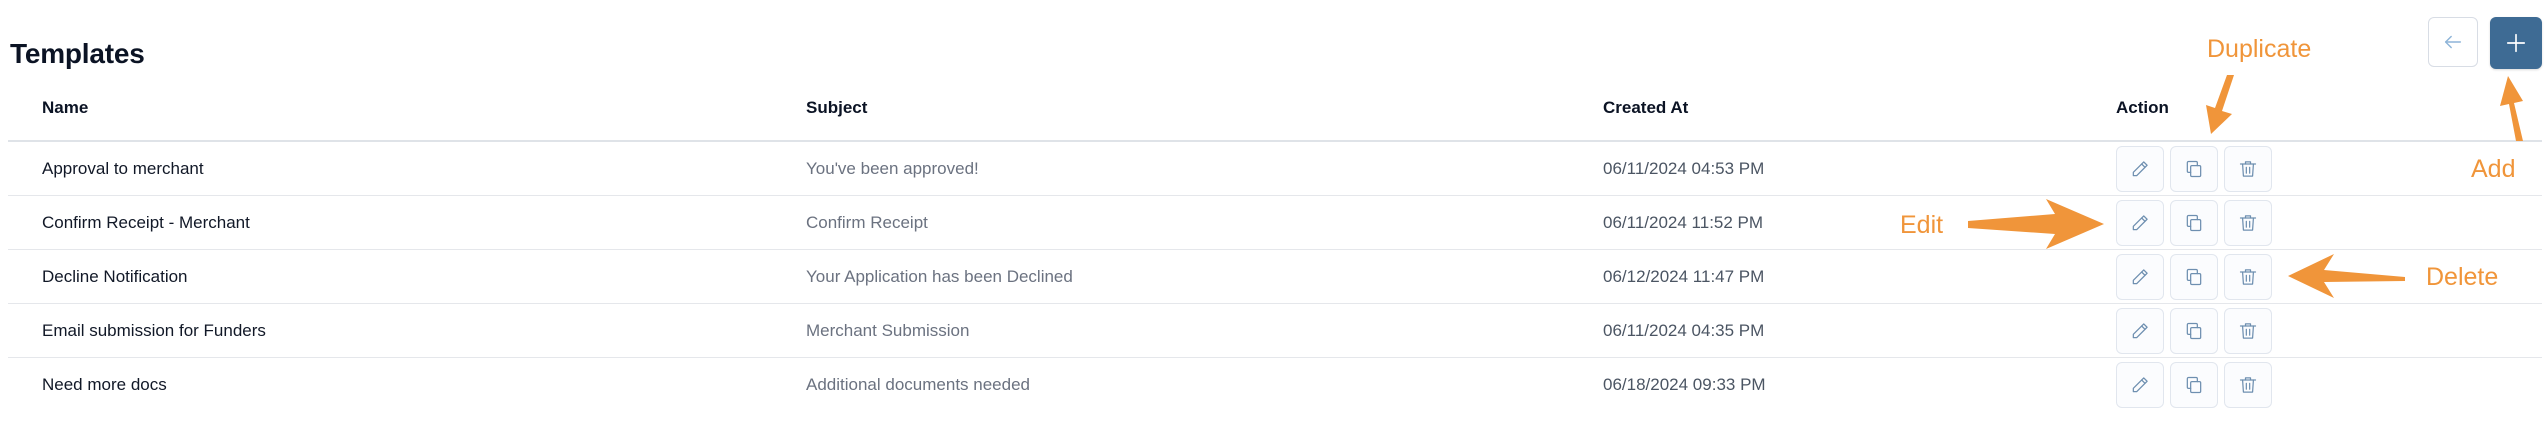 This screenshot has width=2548, height=422. Describe the element at coordinates (837, 107) in the screenshot. I see `column-header-subject: Subject` at that location.